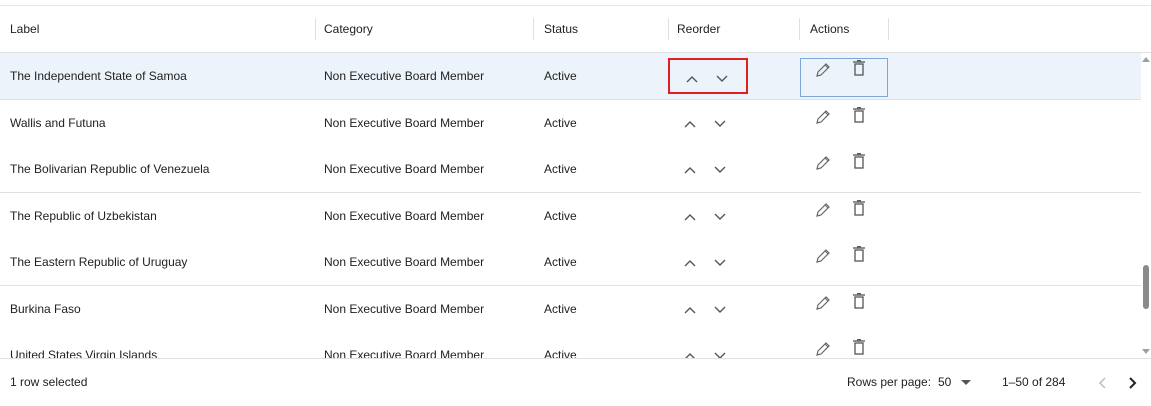 This screenshot has width=1151, height=406. I want to click on pagination-range: 1–50 of 284, so click(1034, 382).